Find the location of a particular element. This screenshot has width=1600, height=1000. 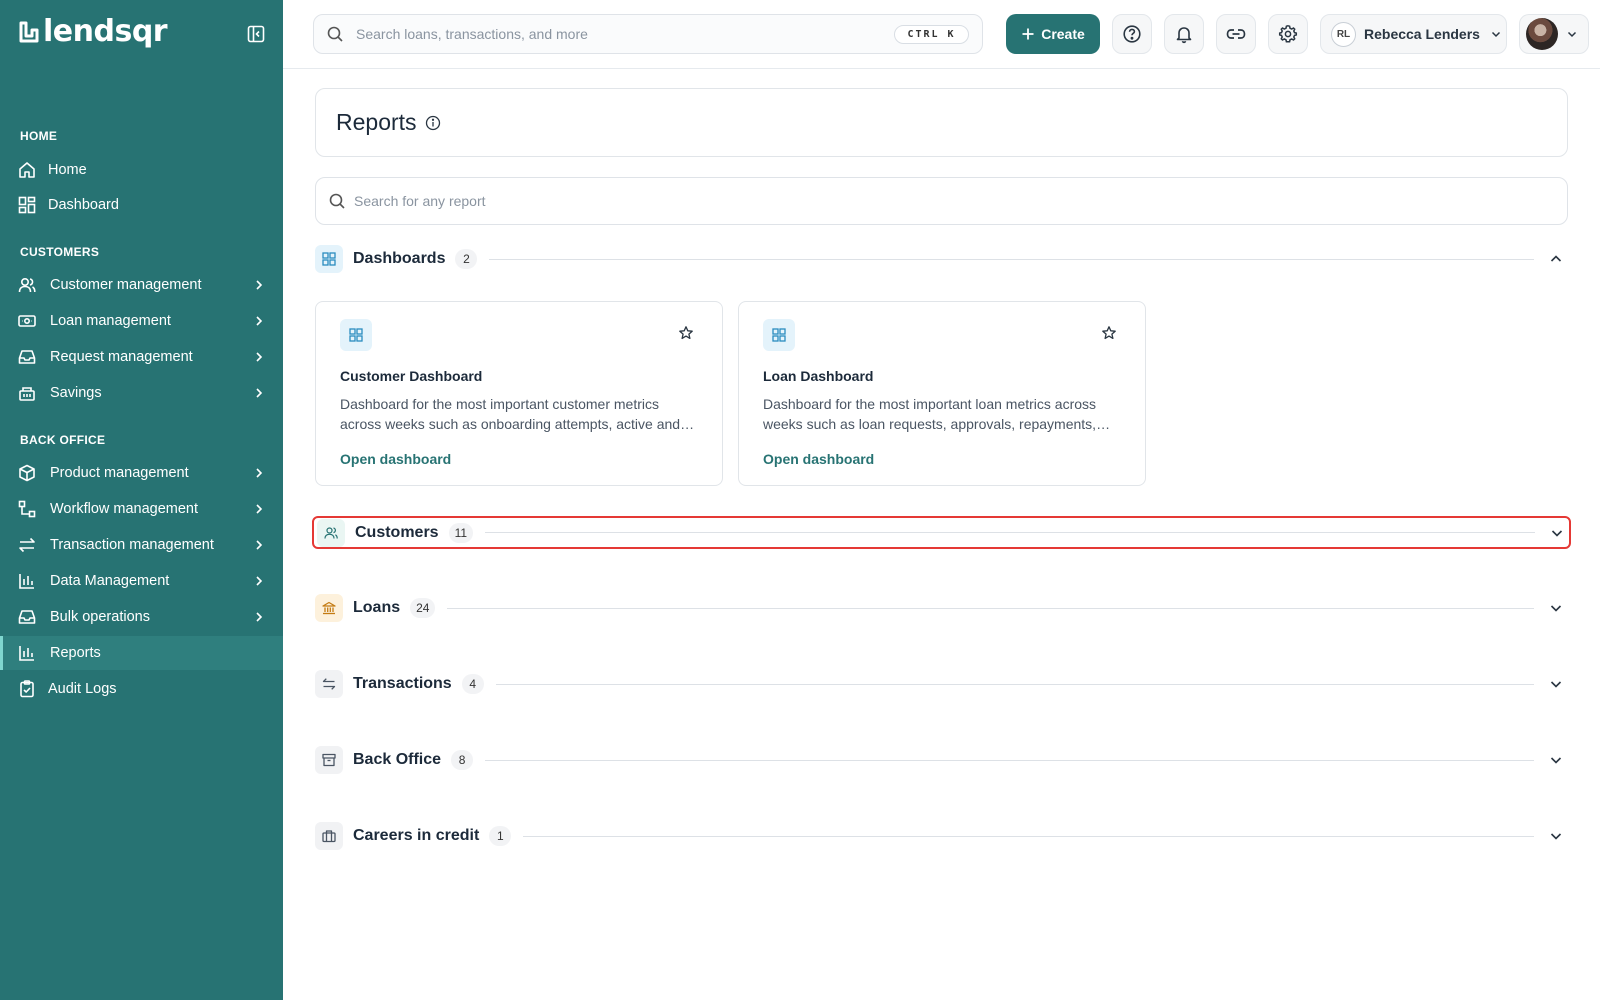

user-menu-button: RL Rebecca Lenders is located at coordinates (1413, 34).